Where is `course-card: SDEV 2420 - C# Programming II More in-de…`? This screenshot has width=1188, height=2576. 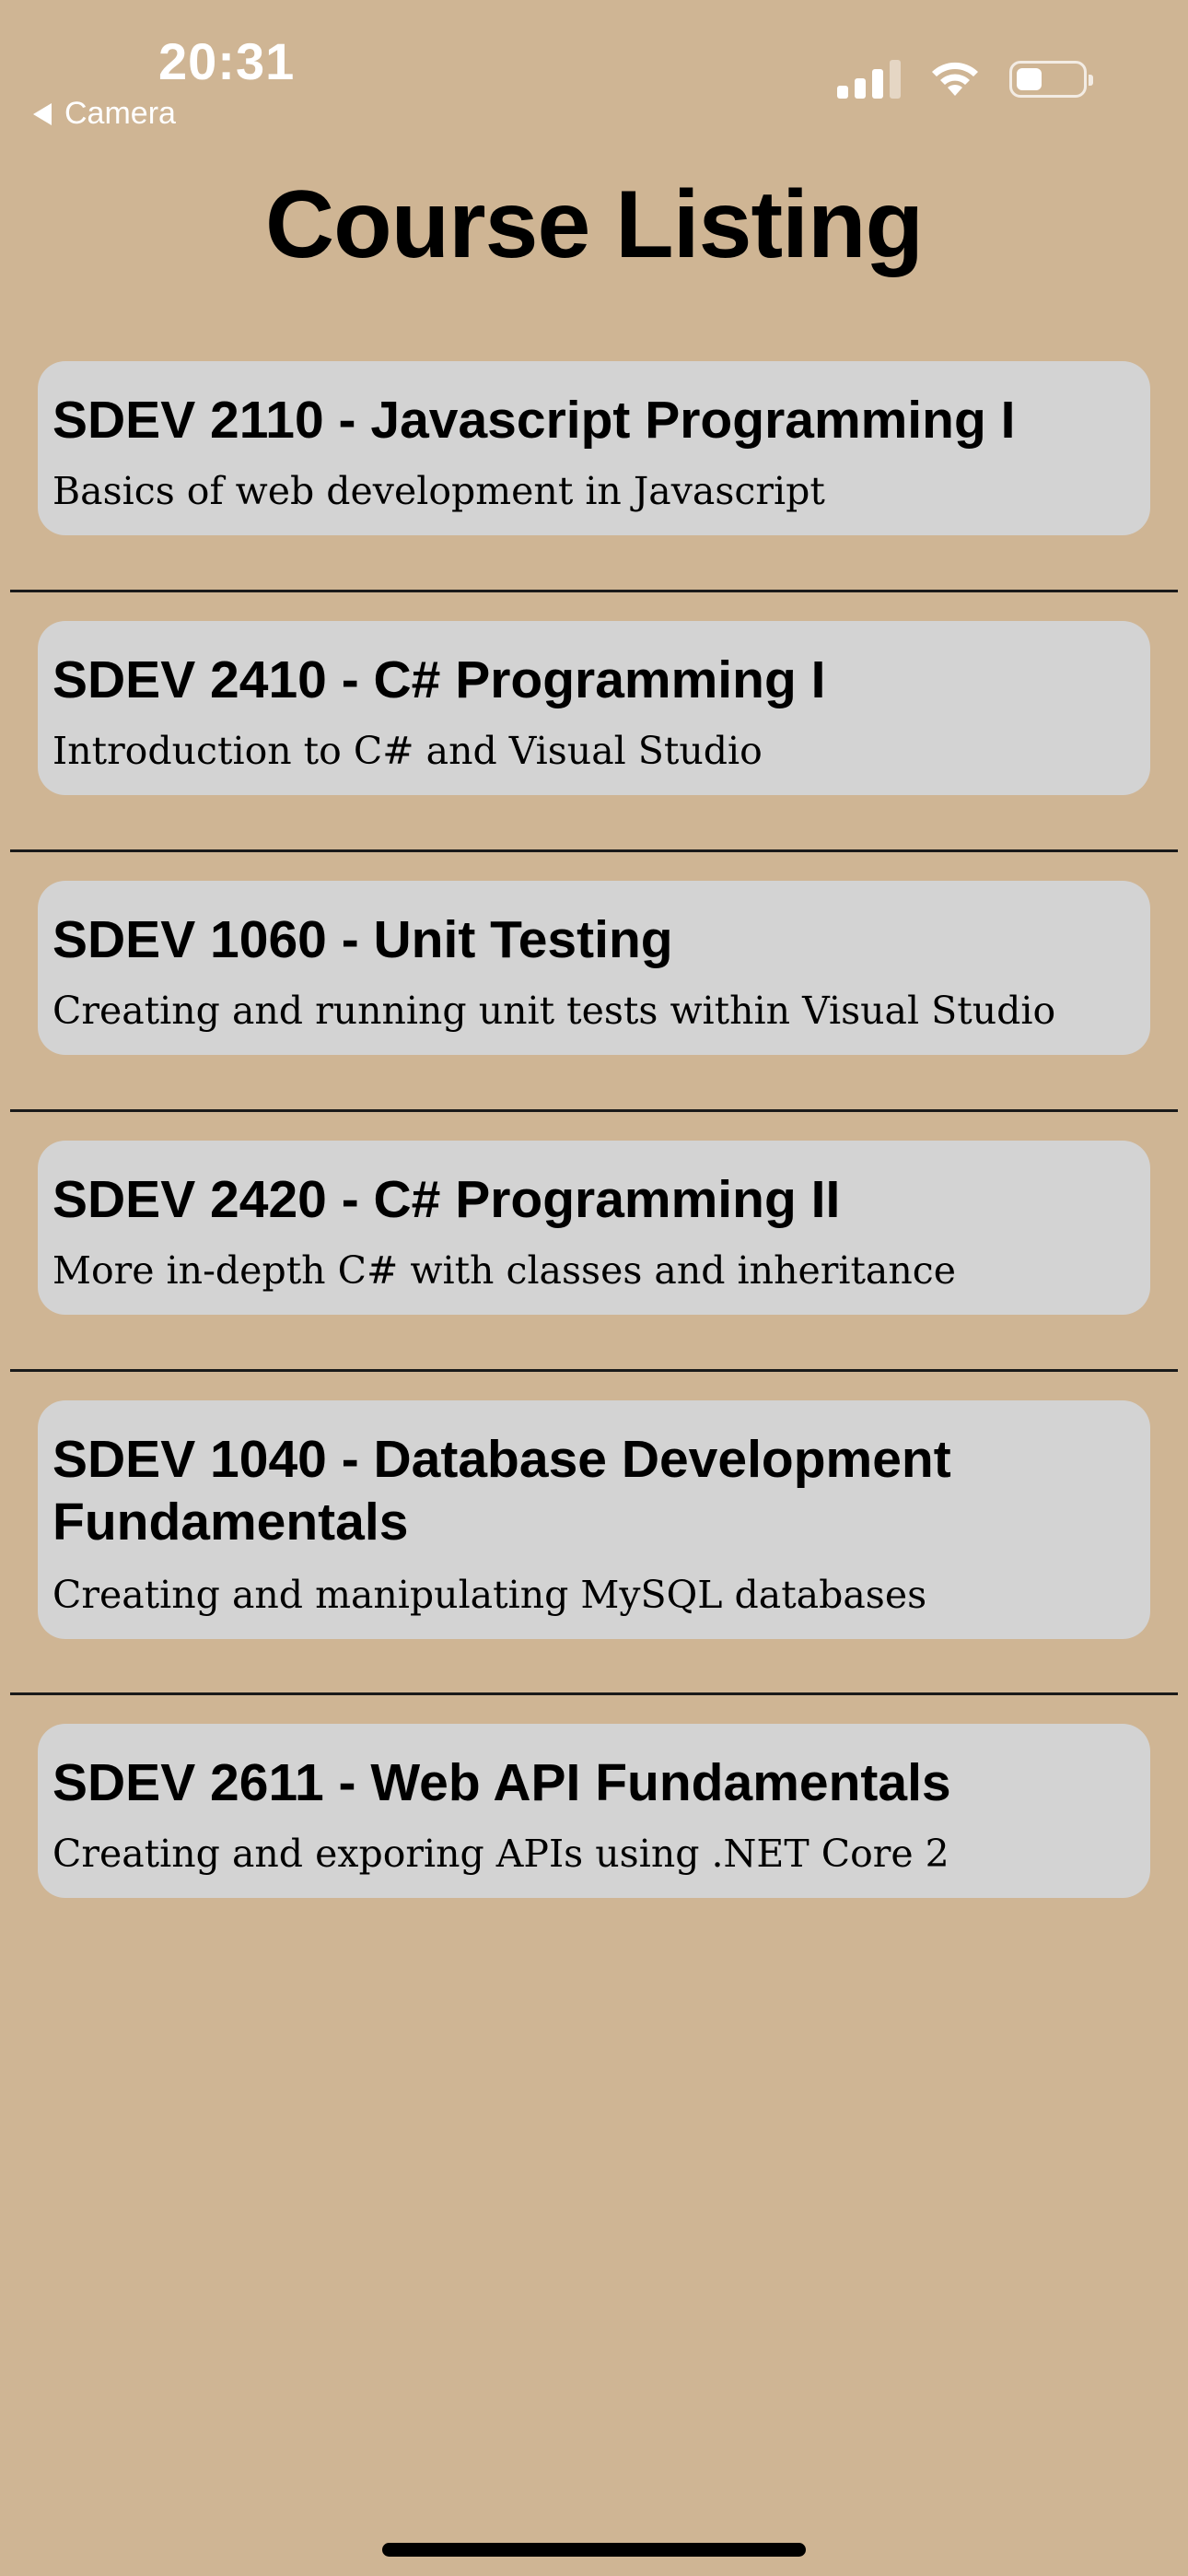
course-card: SDEV 2420 - C# Programming II More in-de… is located at coordinates (594, 1228).